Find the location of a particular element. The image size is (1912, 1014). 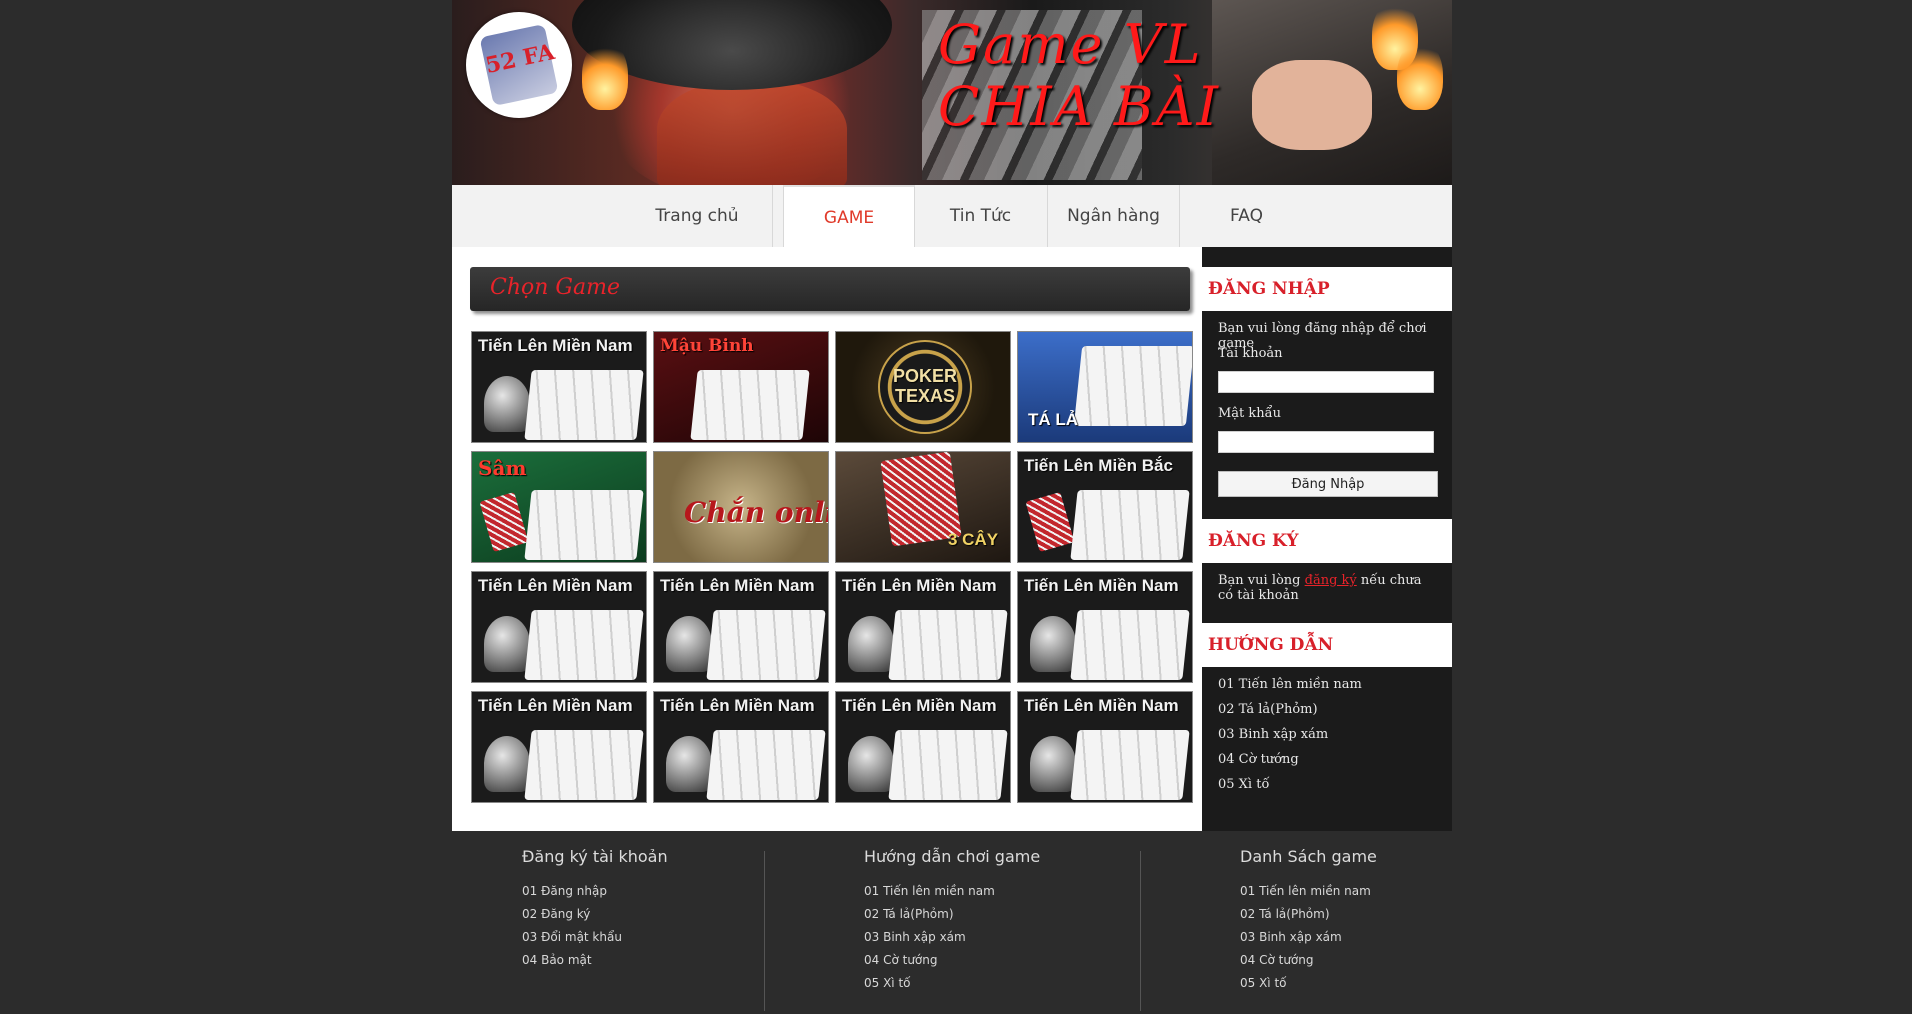

game-tile-poker-texas: POKER TEXAS is located at coordinates (923, 387).